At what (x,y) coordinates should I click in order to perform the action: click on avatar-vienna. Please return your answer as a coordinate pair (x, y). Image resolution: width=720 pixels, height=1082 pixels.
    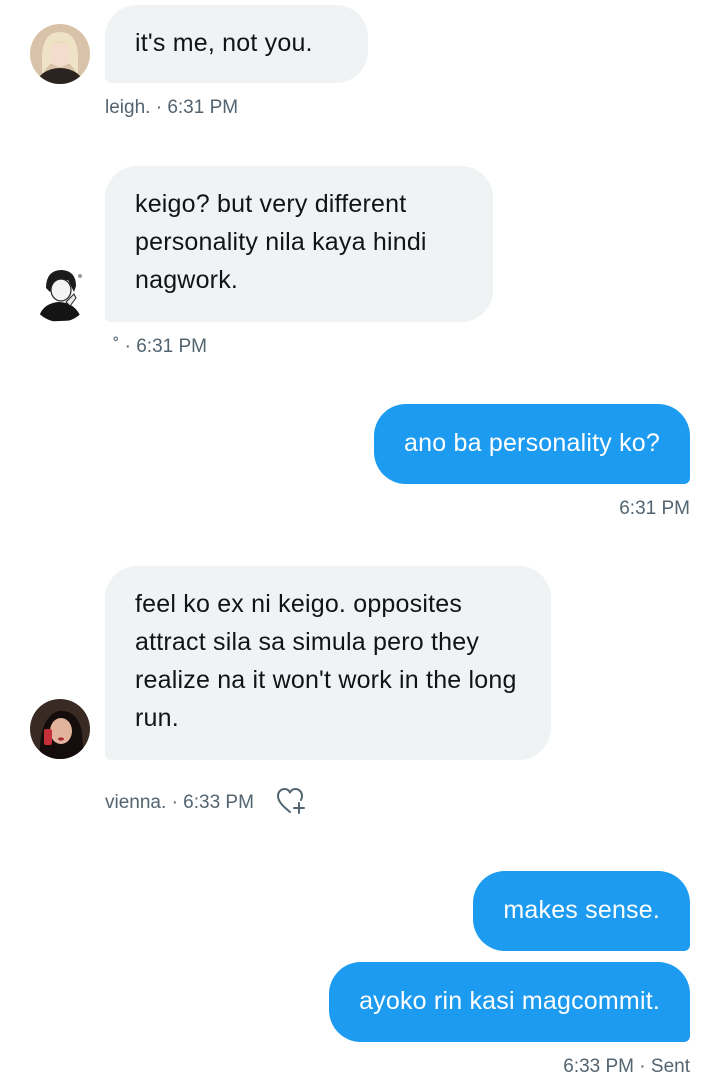
    Looking at the image, I should click on (60, 729).